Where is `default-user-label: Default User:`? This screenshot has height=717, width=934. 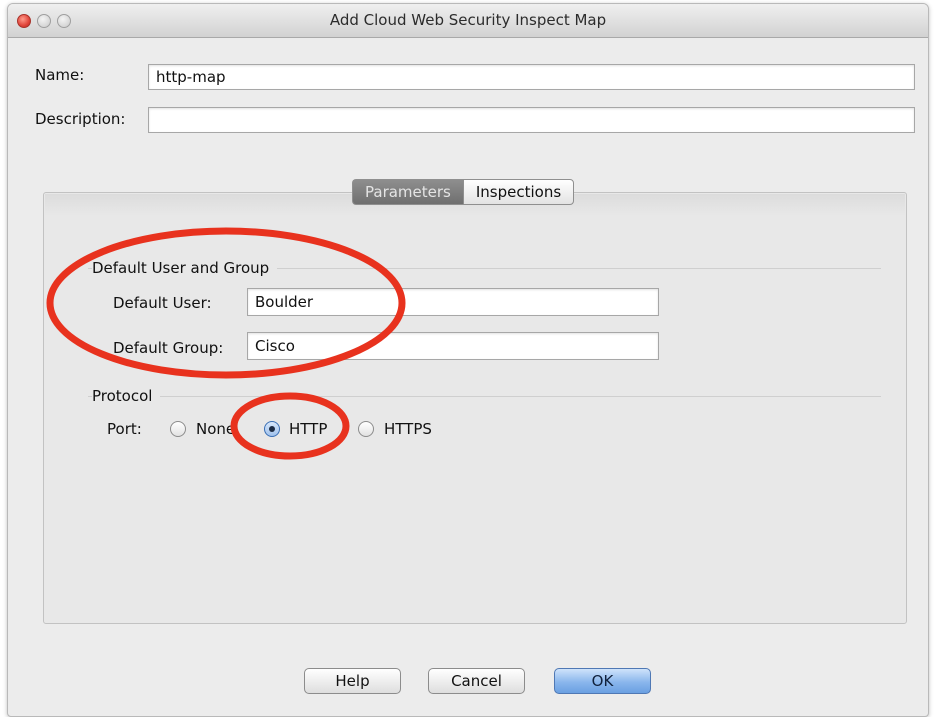 default-user-label: Default User: is located at coordinates (162, 303).